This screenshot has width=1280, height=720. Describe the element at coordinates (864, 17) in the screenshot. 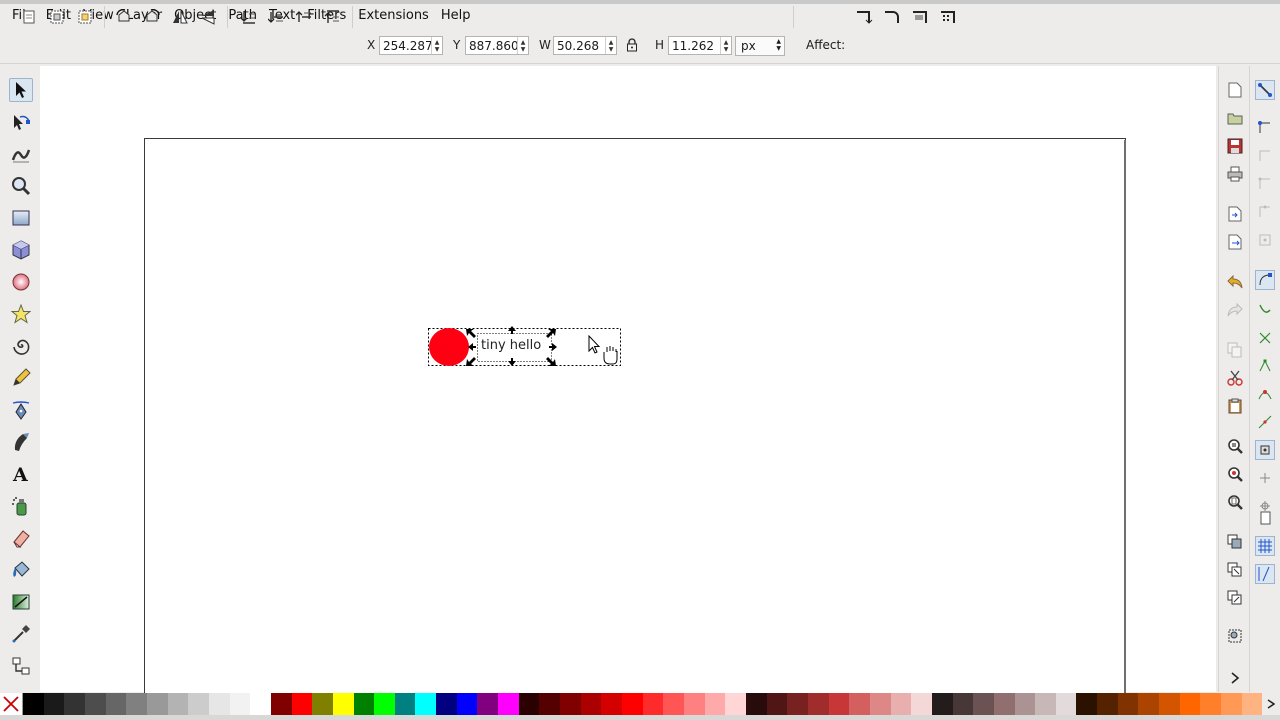

I see `scale-stroke-icon` at that location.